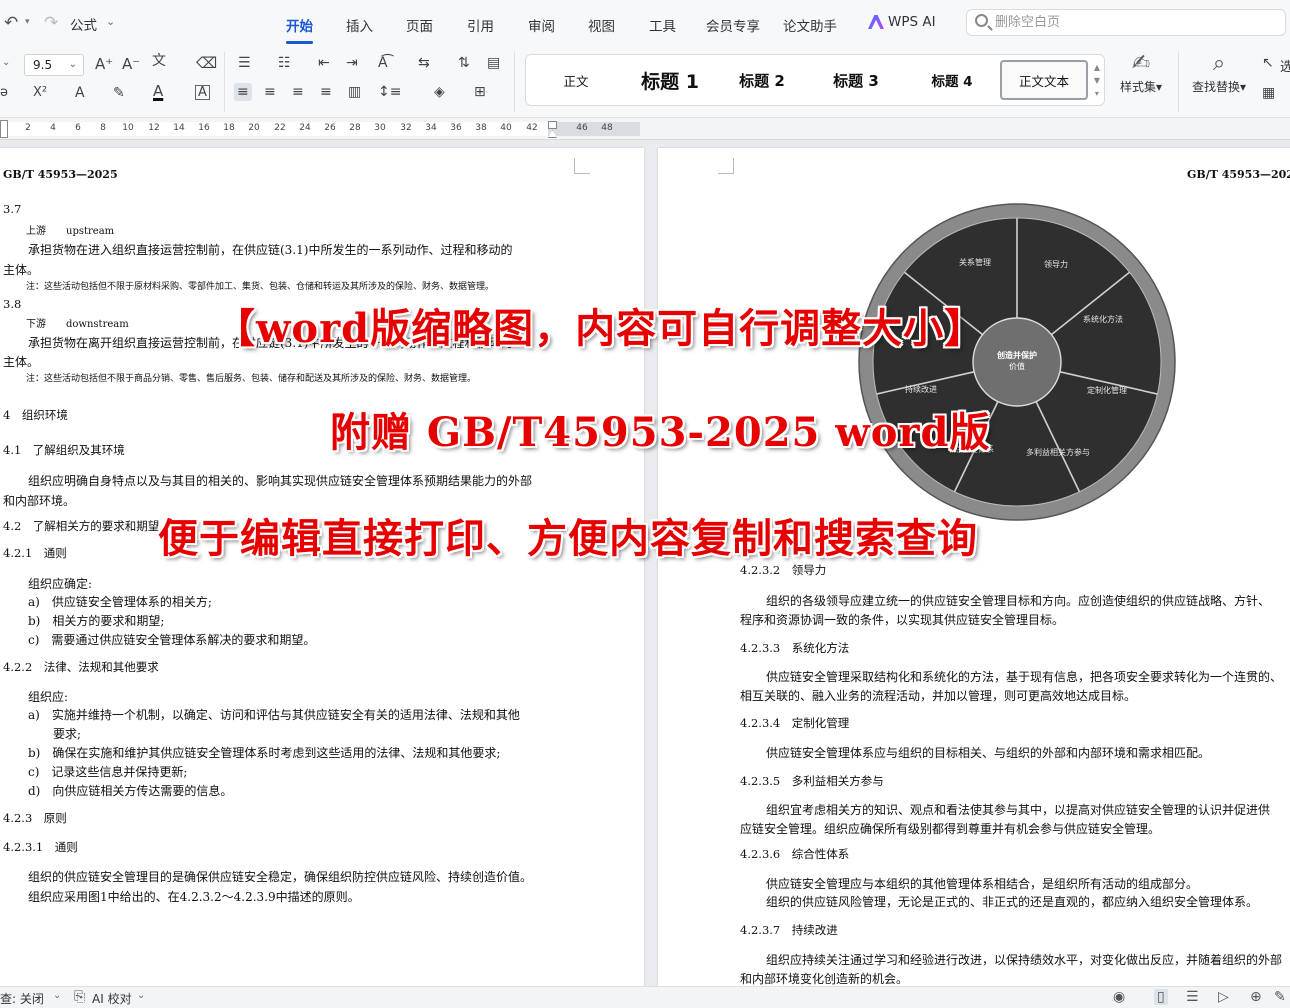  I want to click on body-text: 组织应采用图1中给出的、在4.2.3.2～4.2.3.9中描述的原则。, so click(194, 897).